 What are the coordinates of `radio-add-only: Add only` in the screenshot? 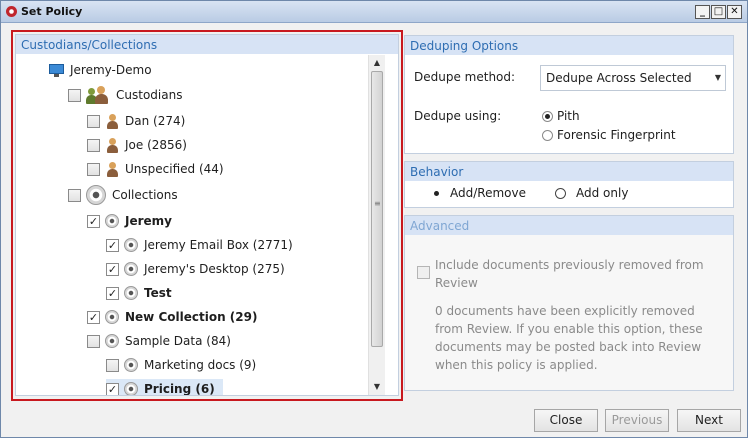 It's located at (591, 193).